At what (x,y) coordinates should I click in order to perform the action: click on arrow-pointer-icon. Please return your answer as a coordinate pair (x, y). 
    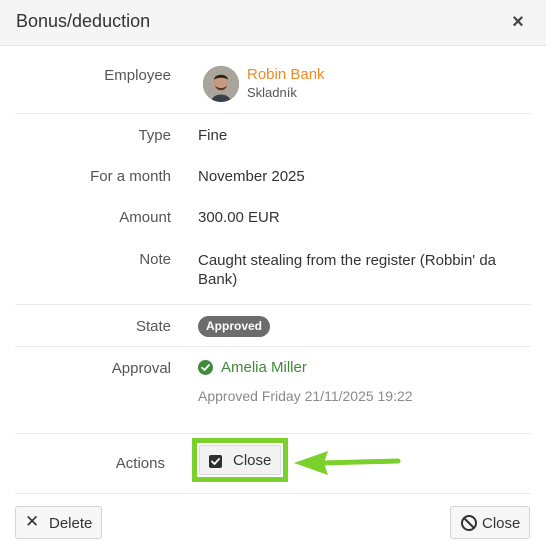
    Looking at the image, I should click on (347, 463).